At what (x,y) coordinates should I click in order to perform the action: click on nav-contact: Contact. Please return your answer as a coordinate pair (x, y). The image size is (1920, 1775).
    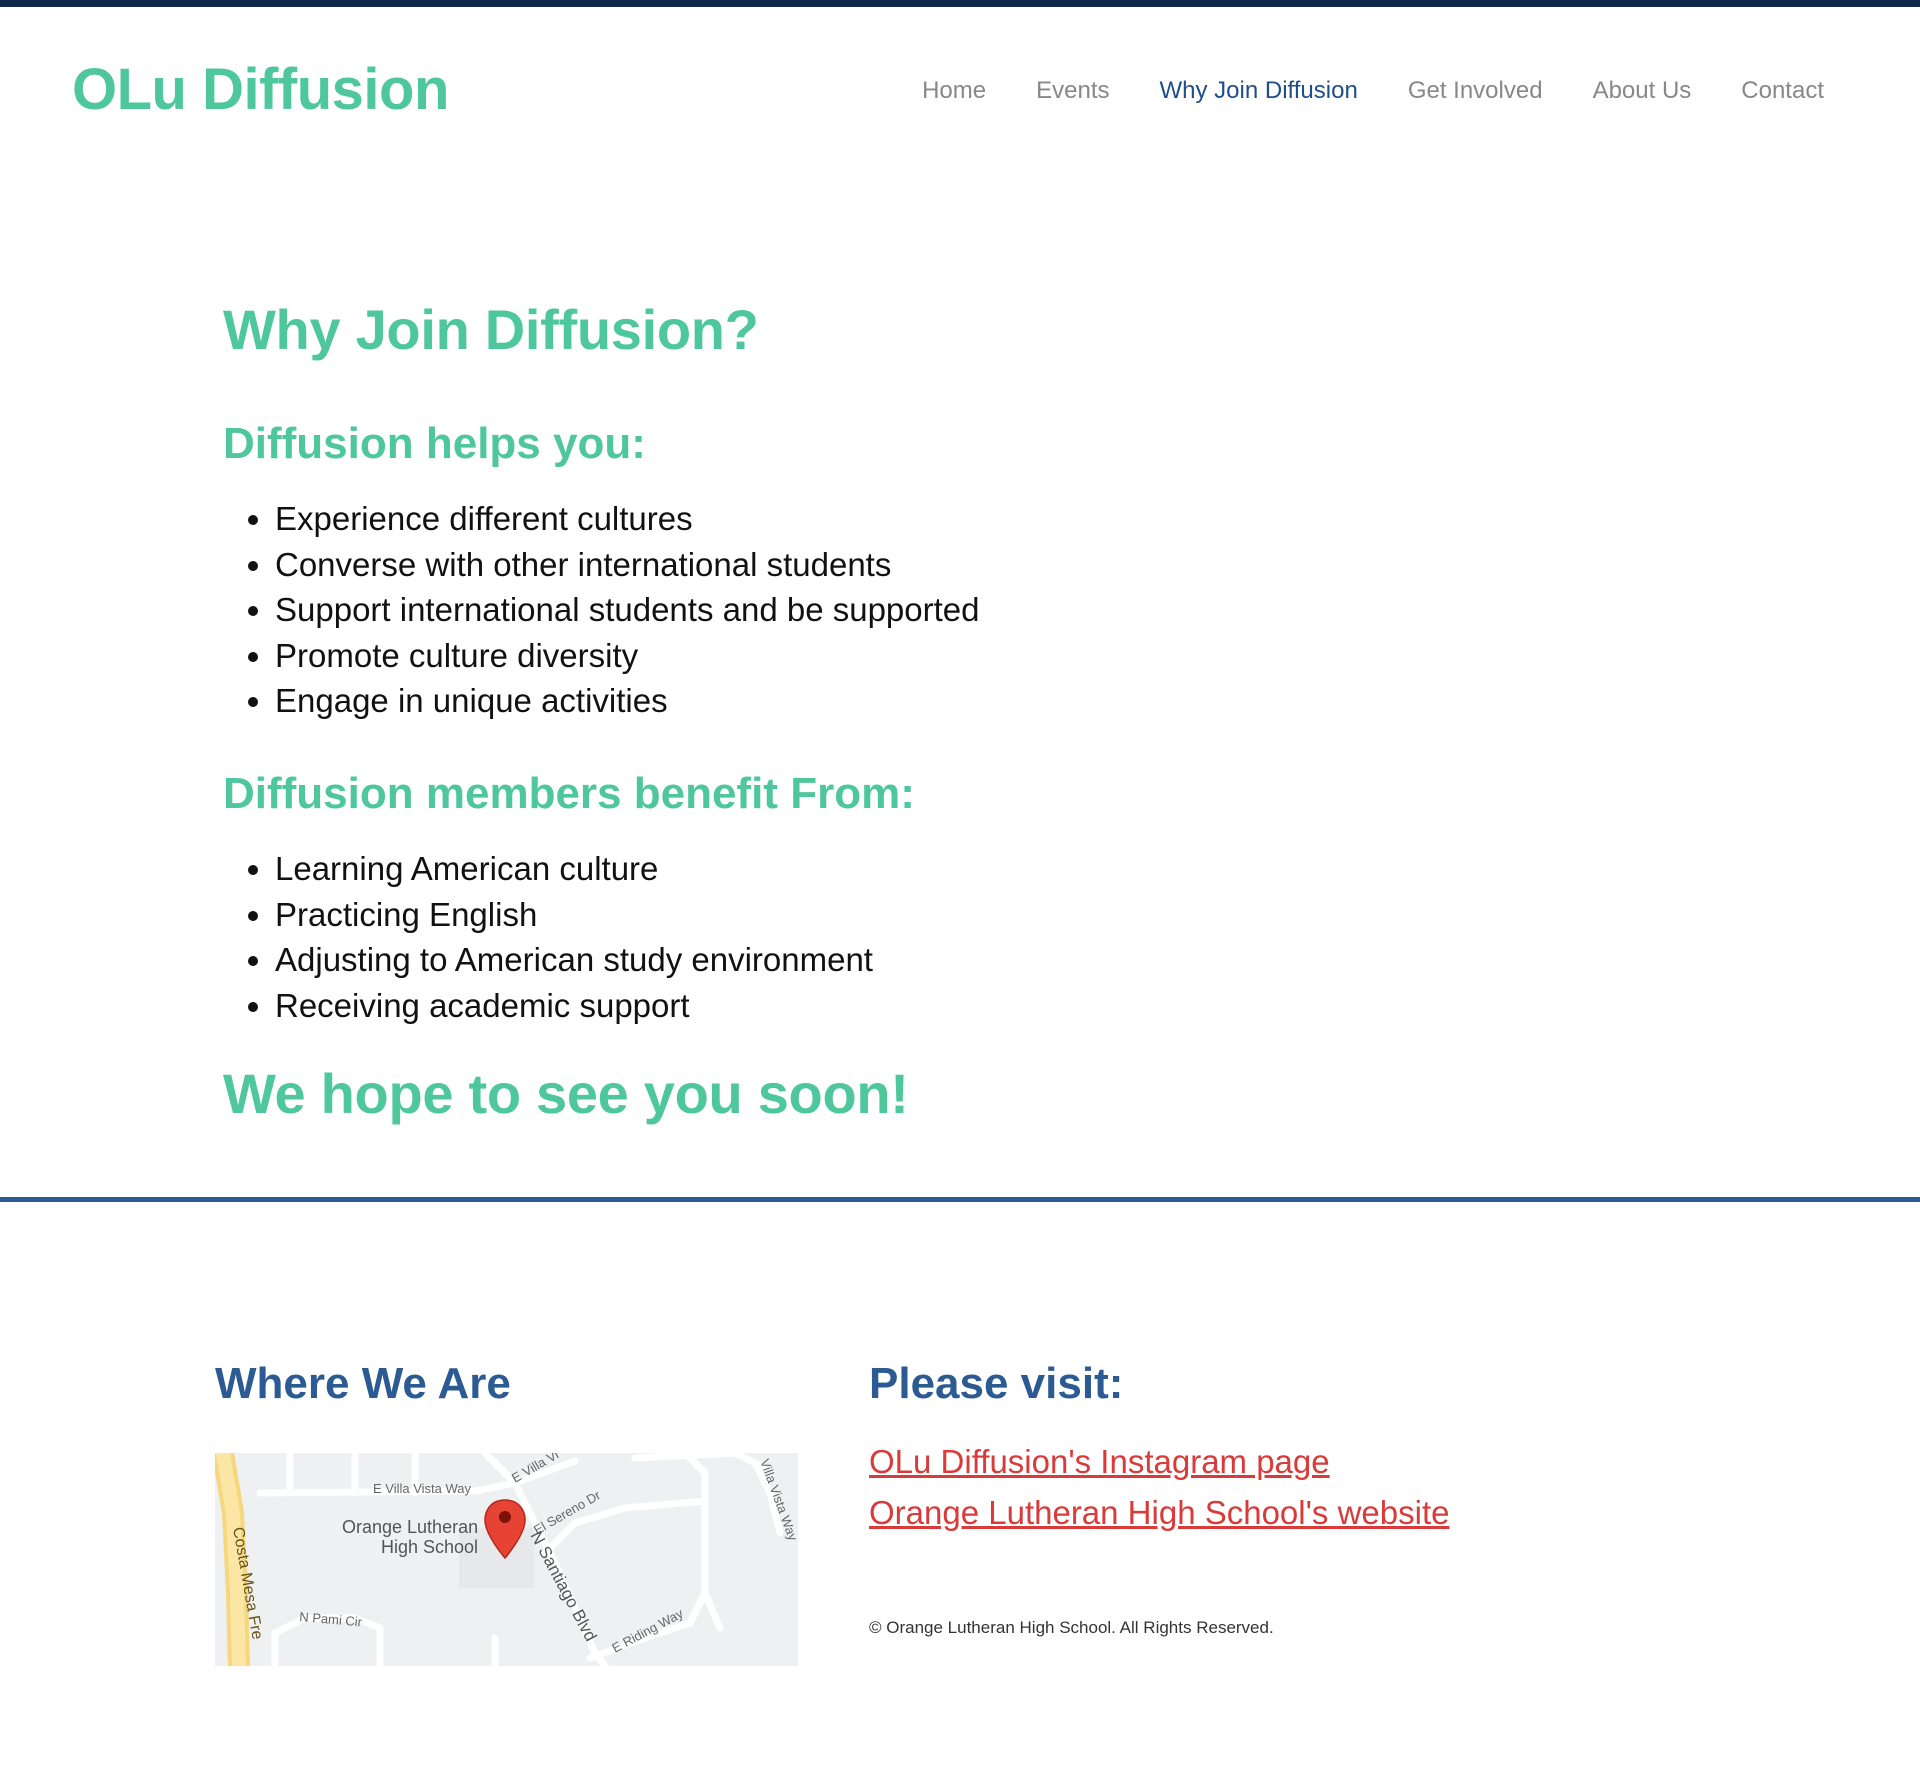
    Looking at the image, I should click on (1782, 91).